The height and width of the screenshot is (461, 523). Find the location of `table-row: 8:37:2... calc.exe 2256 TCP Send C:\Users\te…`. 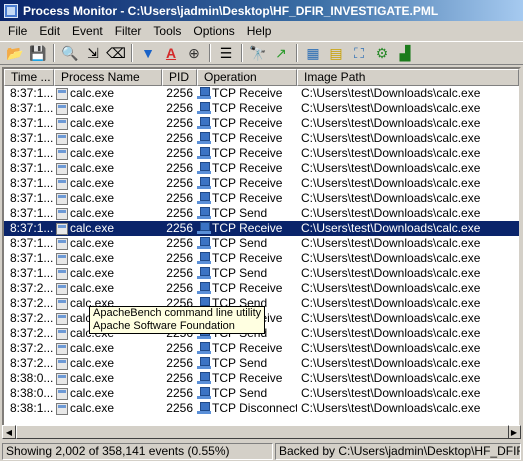

table-row: 8:37:2... calc.exe 2256 TCP Send C:\Users\te… is located at coordinates (261, 363).